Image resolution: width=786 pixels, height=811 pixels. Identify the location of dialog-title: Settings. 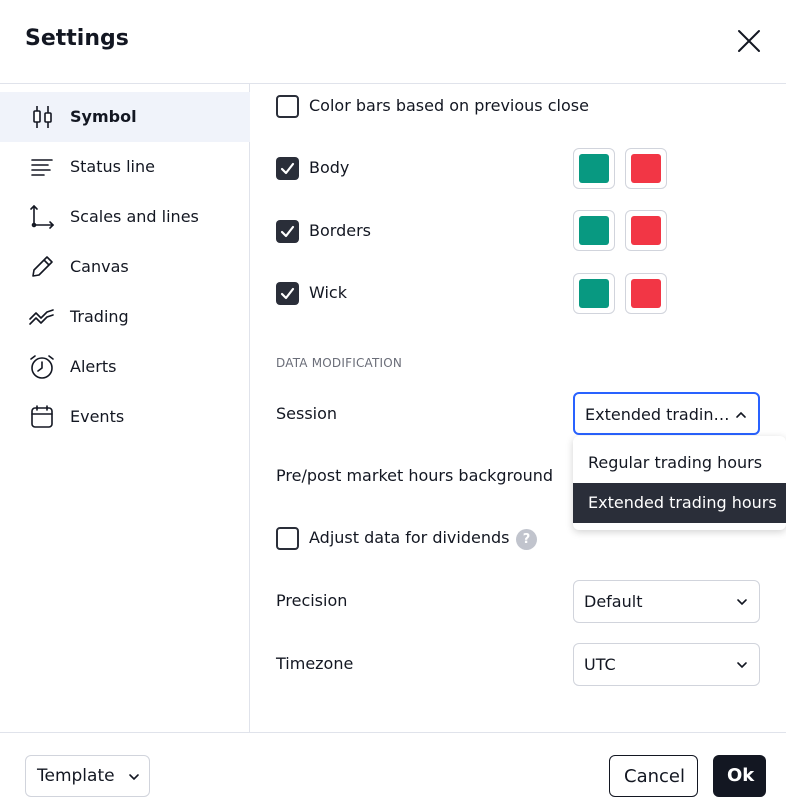
(77, 38).